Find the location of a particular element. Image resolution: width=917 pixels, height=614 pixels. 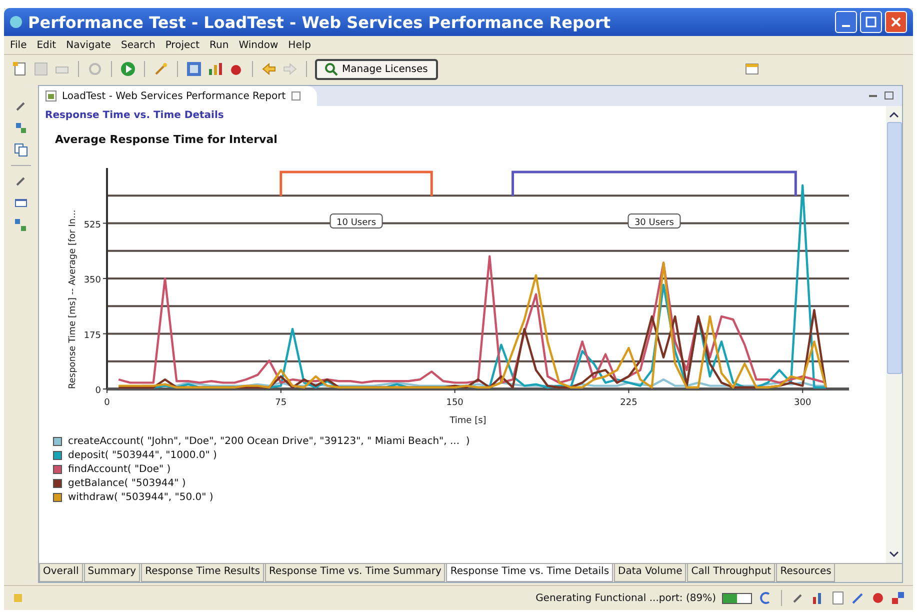

menu-item: File is located at coordinates (18, 45).